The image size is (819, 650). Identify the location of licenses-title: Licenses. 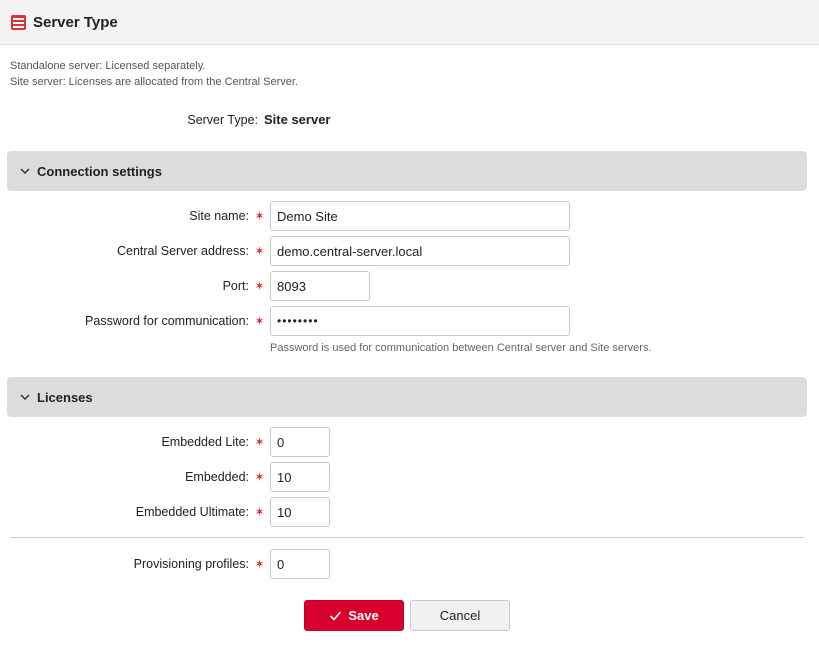
(65, 397).